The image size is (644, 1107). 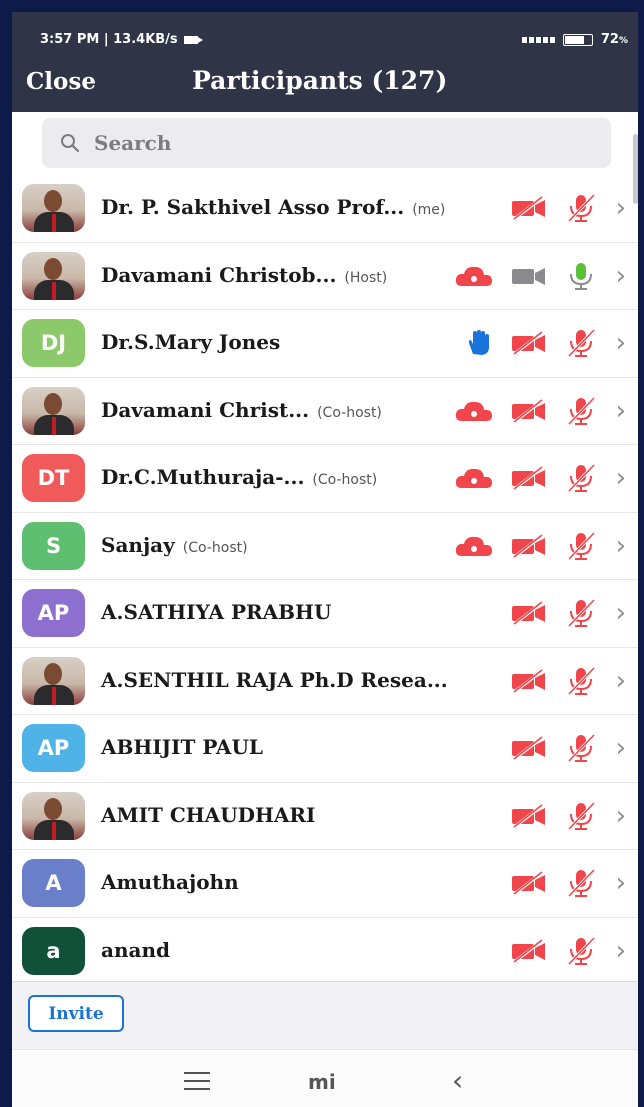 What do you see at coordinates (326, 143) in the screenshot?
I see `search-field: Search` at bounding box center [326, 143].